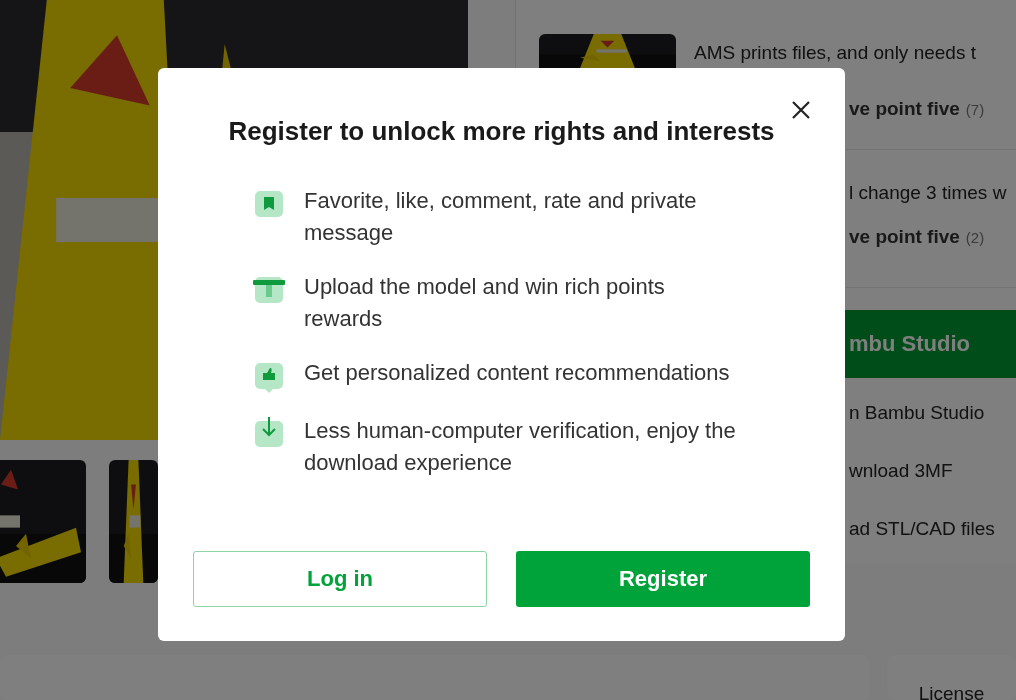 The height and width of the screenshot is (700, 1016). What do you see at coordinates (975, 109) in the screenshot?
I see `model-count: (7)` at bounding box center [975, 109].